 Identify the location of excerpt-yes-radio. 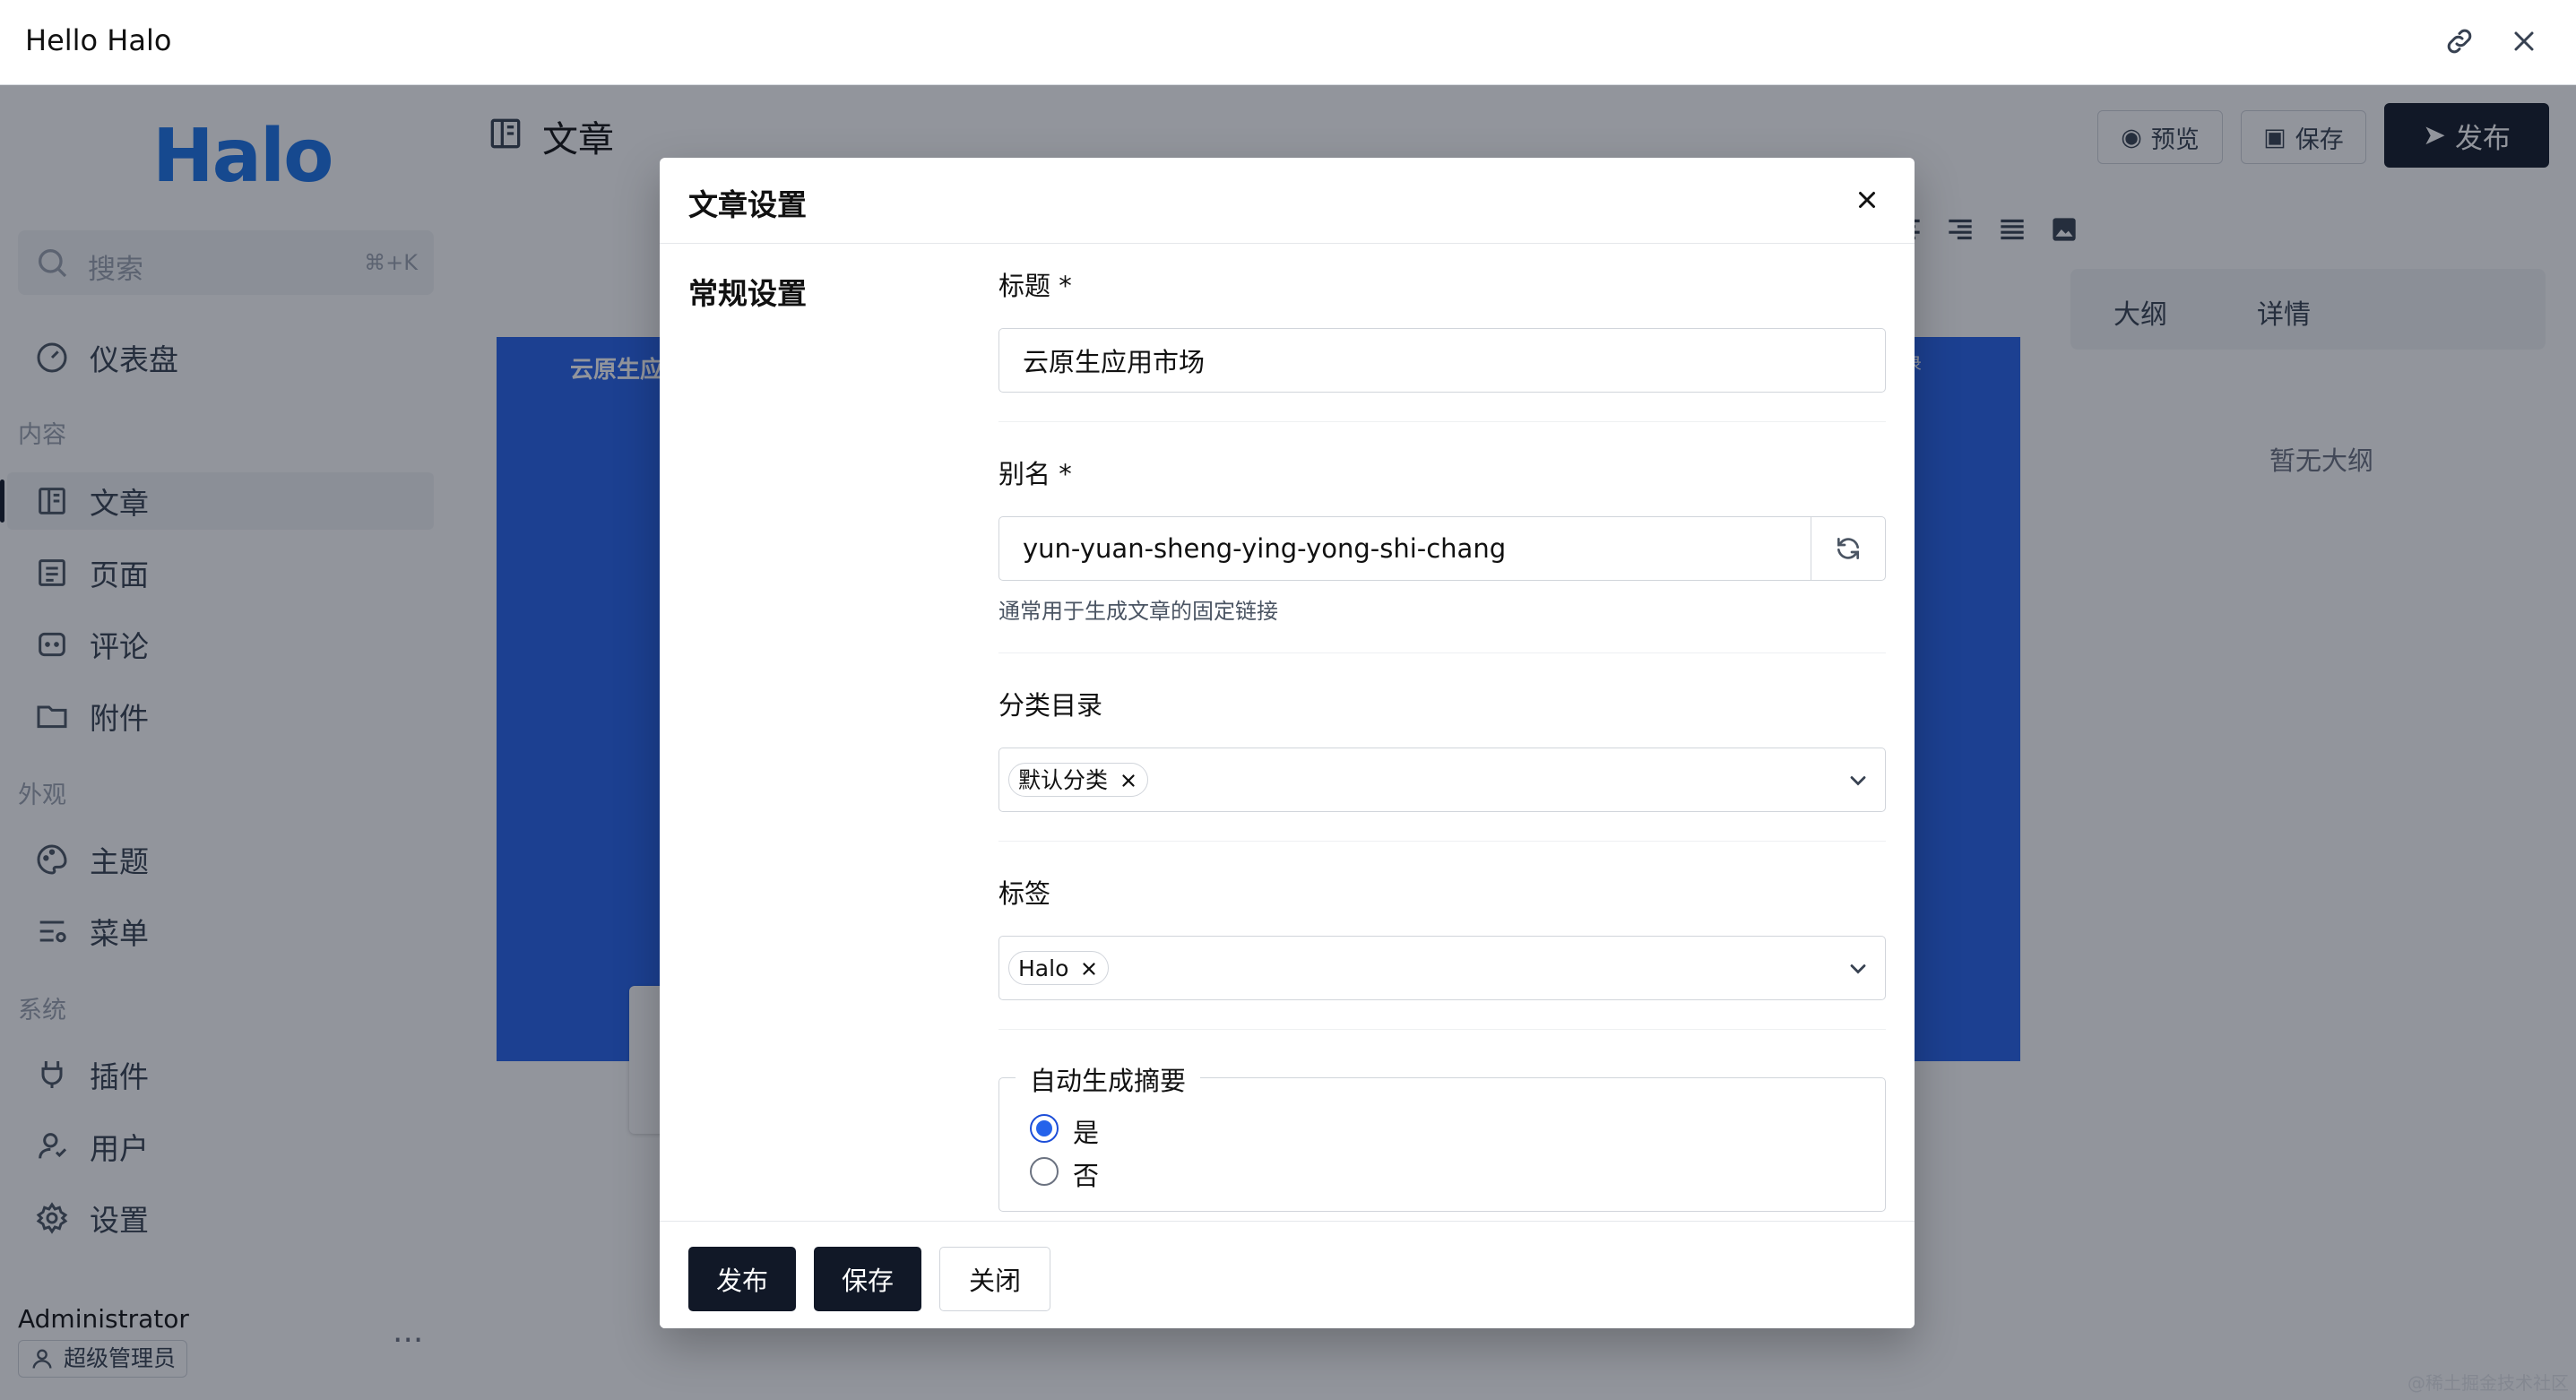
(1044, 1128).